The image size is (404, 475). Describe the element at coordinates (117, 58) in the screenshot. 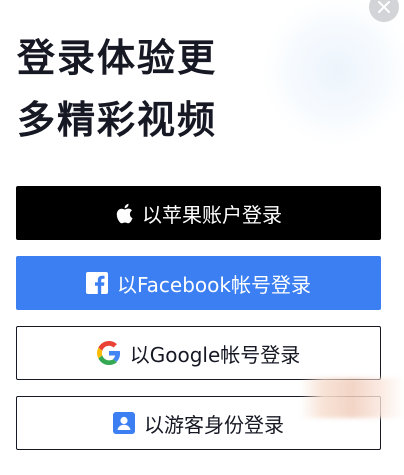

I see `headline-line-1: 登录体验更` at that location.